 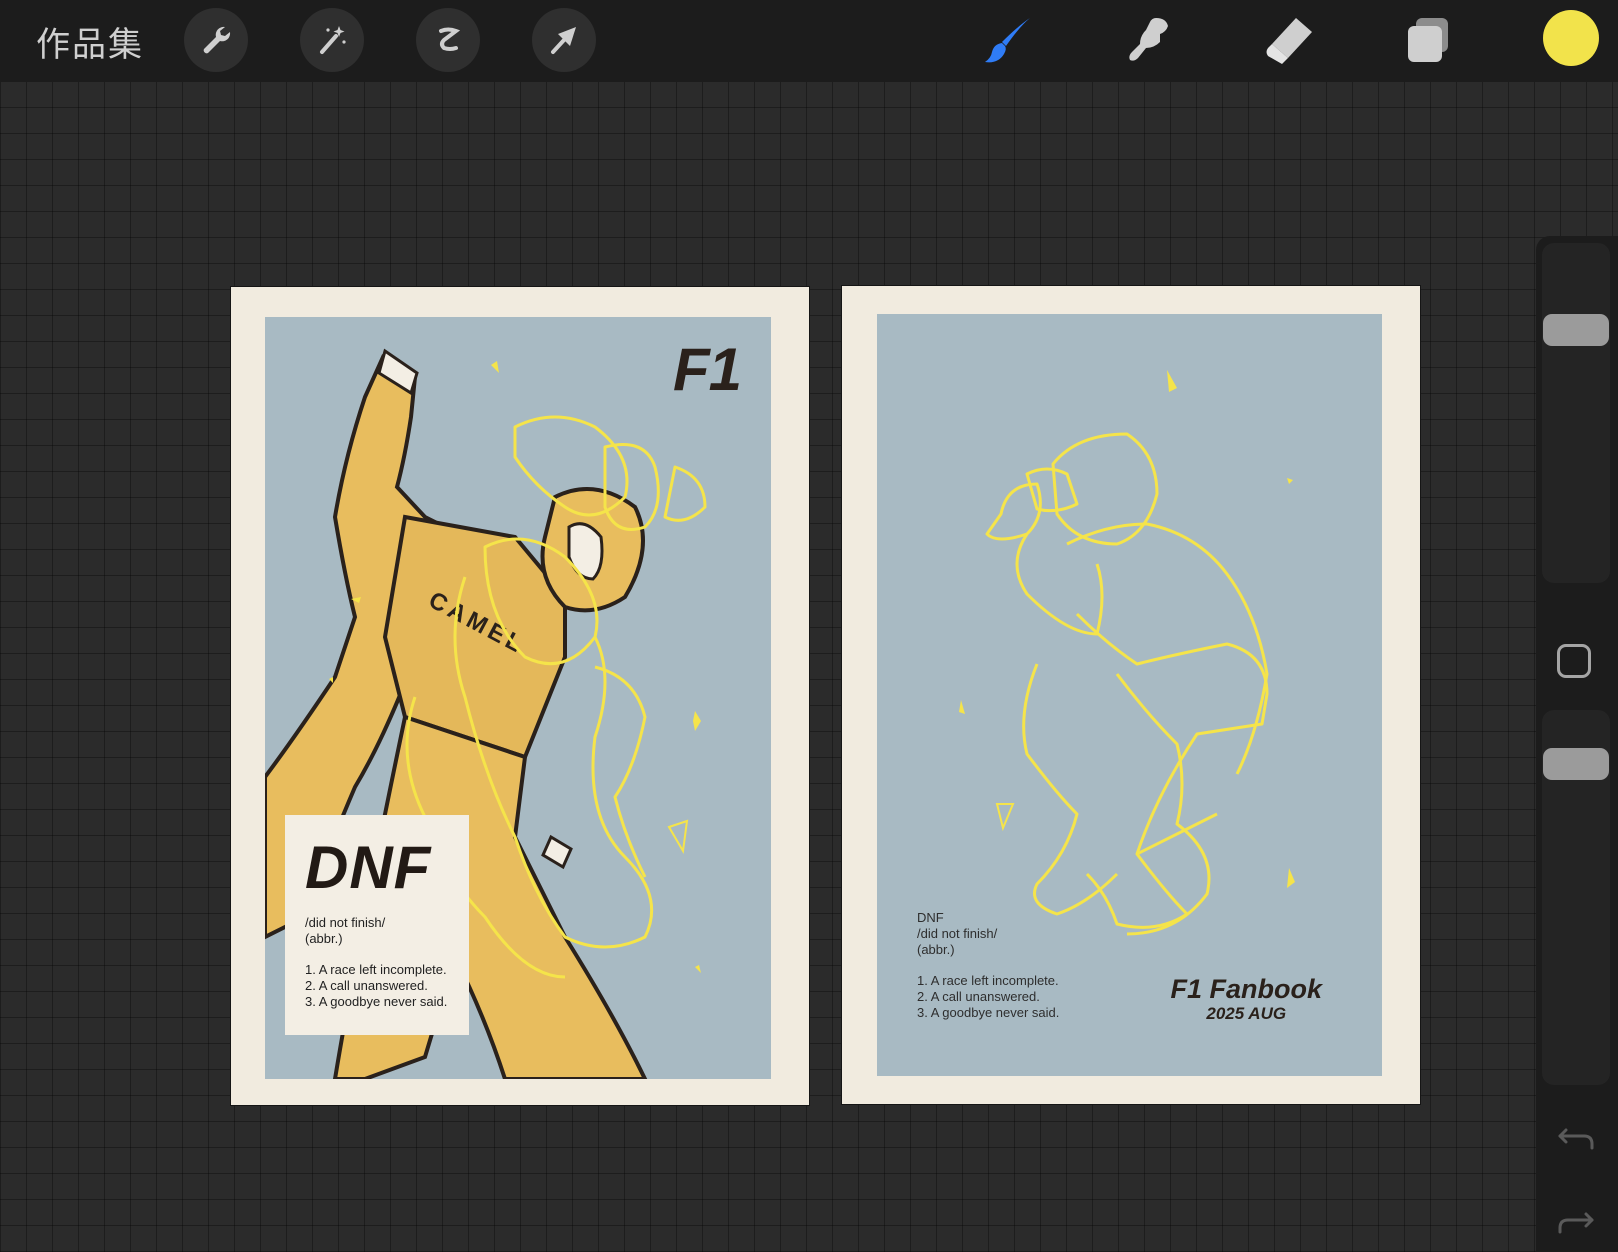 I want to click on modify-button, so click(x=1574, y=661).